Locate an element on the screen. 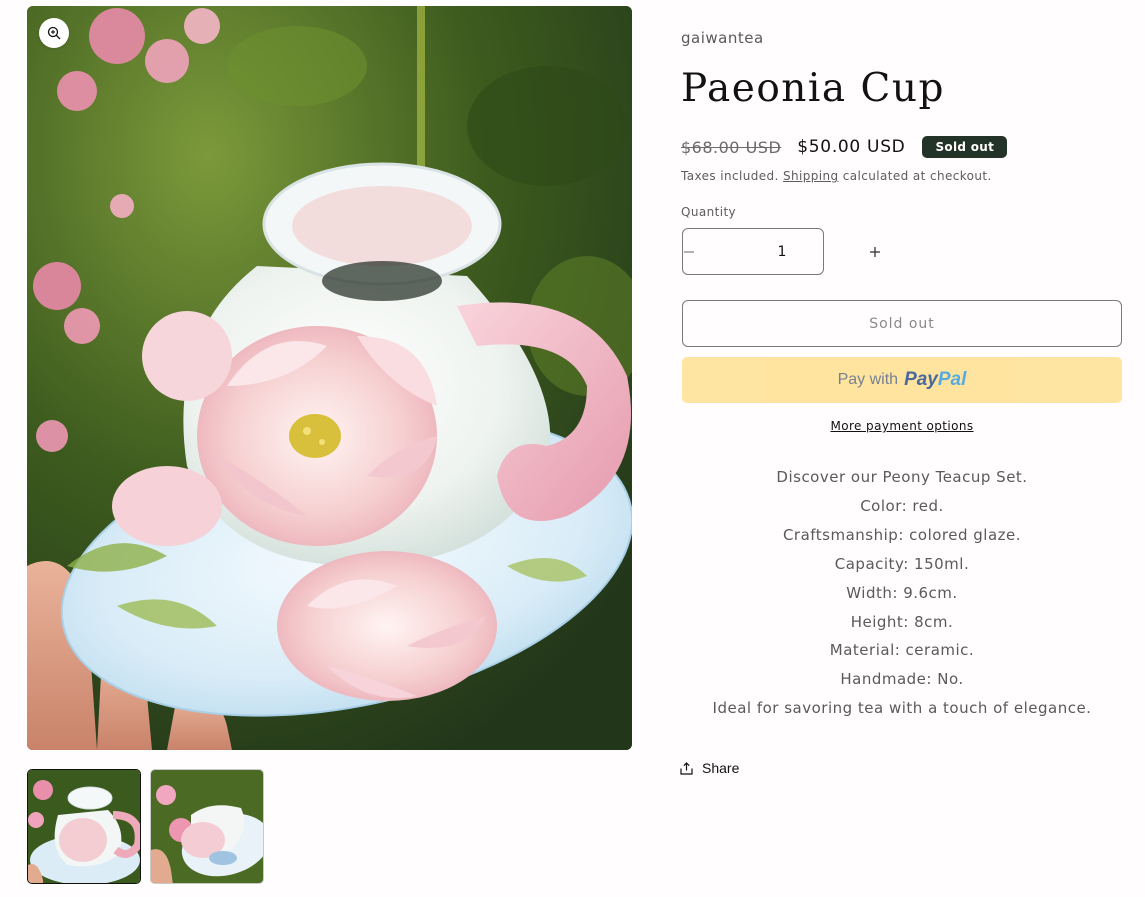  magnifier-plus-icon is located at coordinates (54, 33).